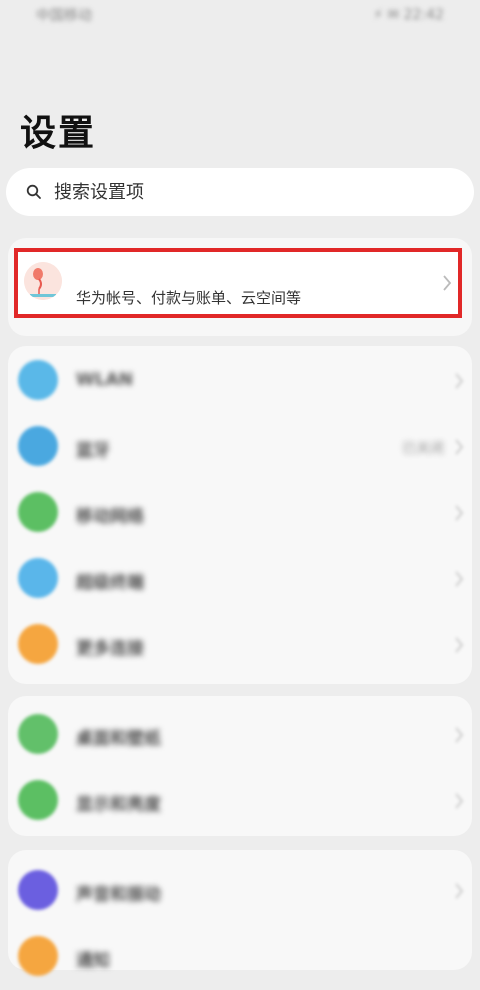 Image resolution: width=480 pixels, height=990 pixels. What do you see at coordinates (38, 956) in the screenshot?
I see `notification-icon` at bounding box center [38, 956].